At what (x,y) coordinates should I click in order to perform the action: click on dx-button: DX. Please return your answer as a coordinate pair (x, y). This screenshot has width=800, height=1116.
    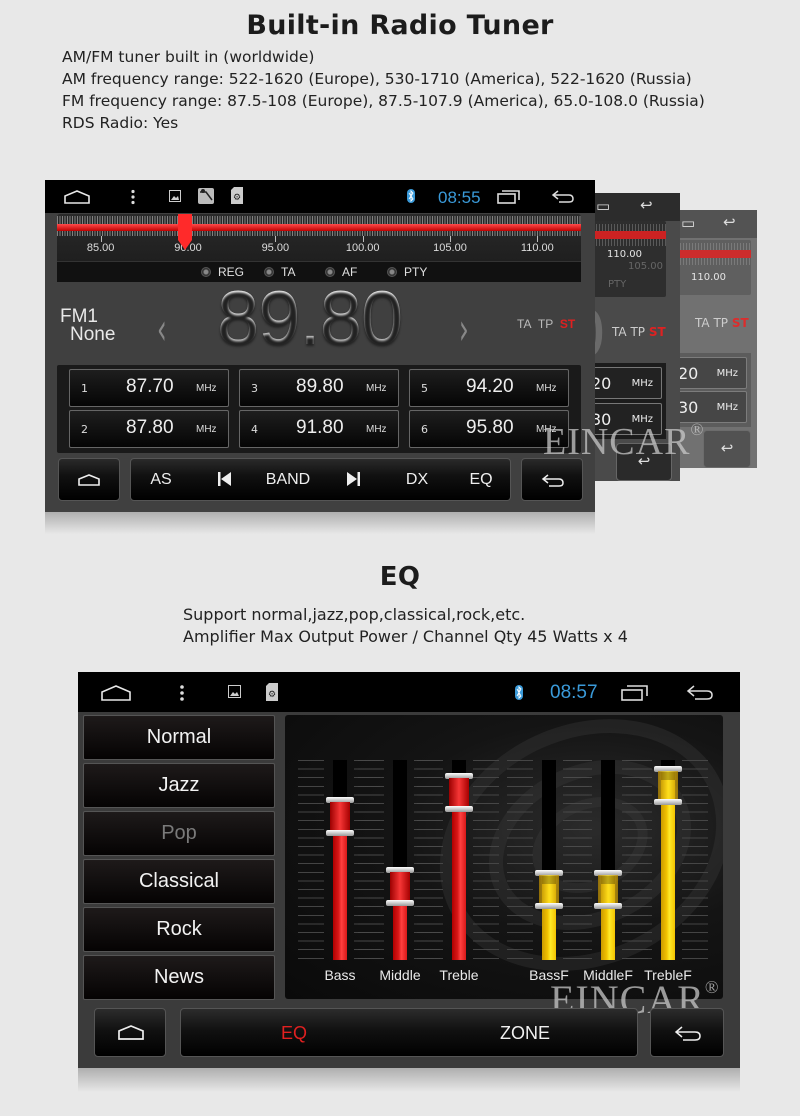
    Looking at the image, I should click on (417, 480).